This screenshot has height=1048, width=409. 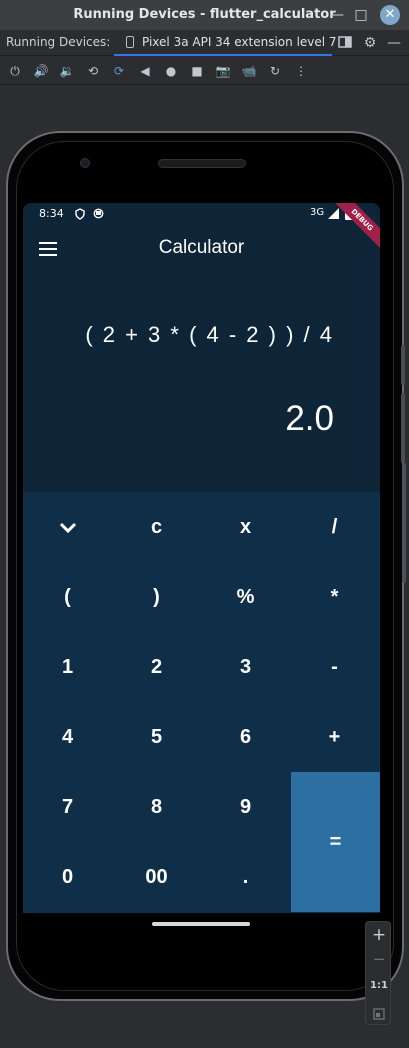 What do you see at coordinates (209, 334) in the screenshot?
I see `expression-display: ( 2 + 3 * ( 4 - 2 ) ) / 4` at bounding box center [209, 334].